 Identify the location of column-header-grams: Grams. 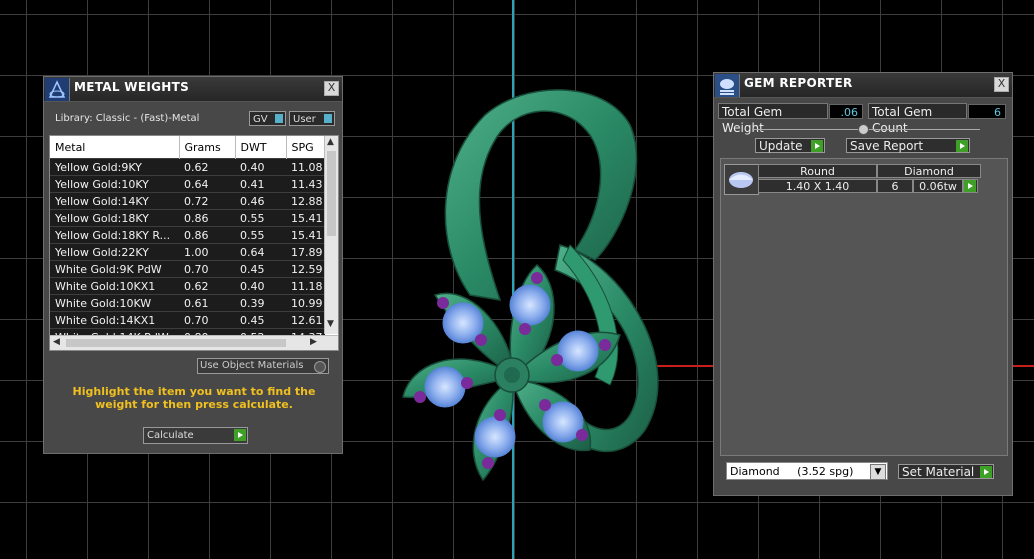
(207, 147).